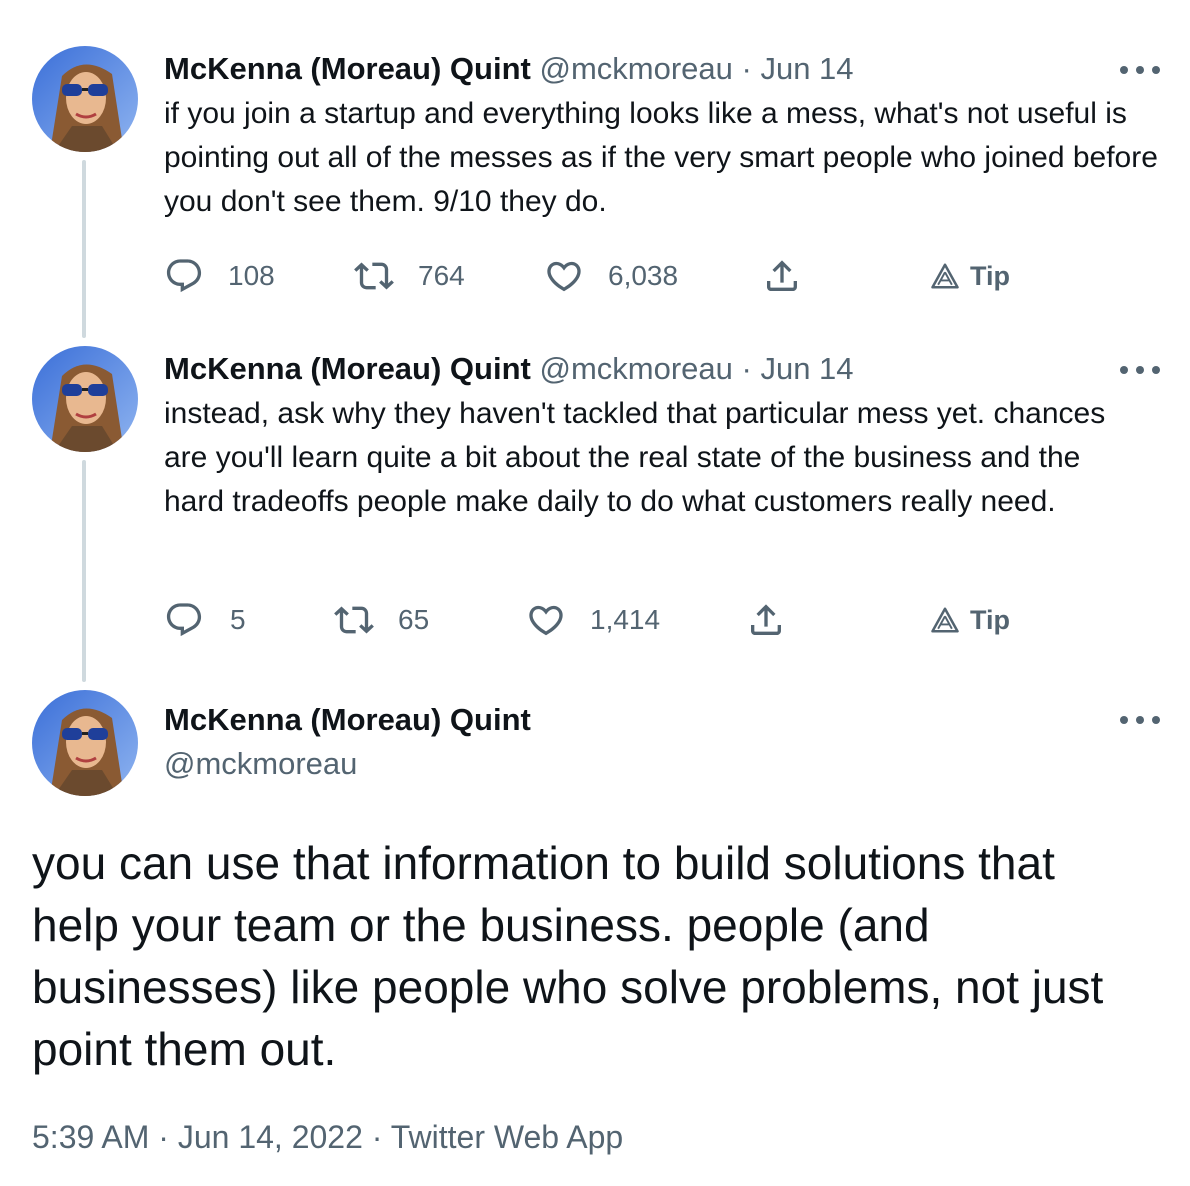 This screenshot has width=1190, height=1186. I want to click on like-button: 1,414, so click(593, 620).